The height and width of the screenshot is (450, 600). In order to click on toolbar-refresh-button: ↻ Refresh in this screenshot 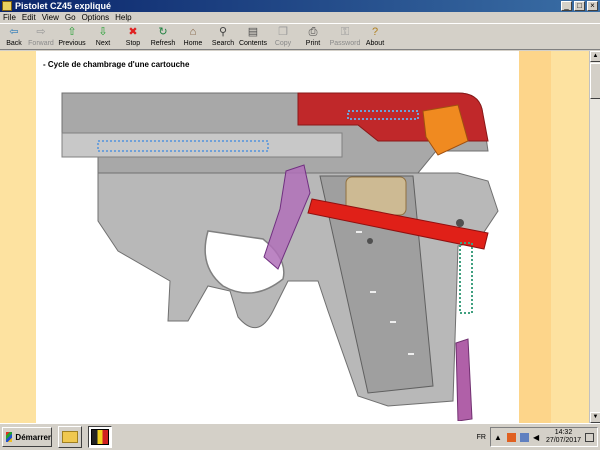, I will do `click(163, 37)`.